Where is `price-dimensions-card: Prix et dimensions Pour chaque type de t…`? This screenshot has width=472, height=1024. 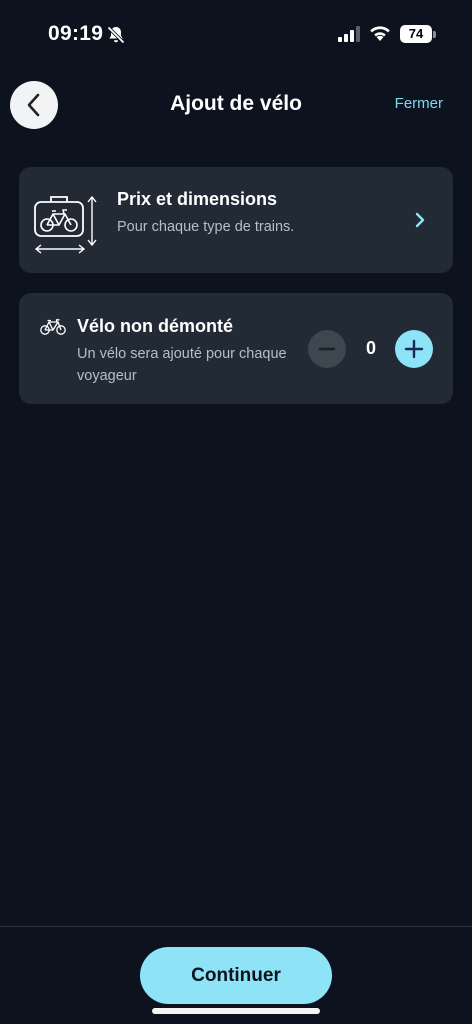 price-dimensions-card: Prix et dimensions Pour chaque type de t… is located at coordinates (236, 220).